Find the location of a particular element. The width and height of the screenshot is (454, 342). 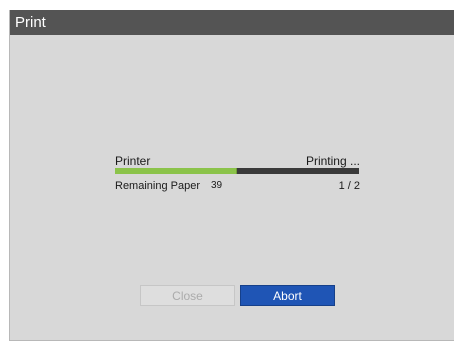

print-progress-bar is located at coordinates (237, 171).